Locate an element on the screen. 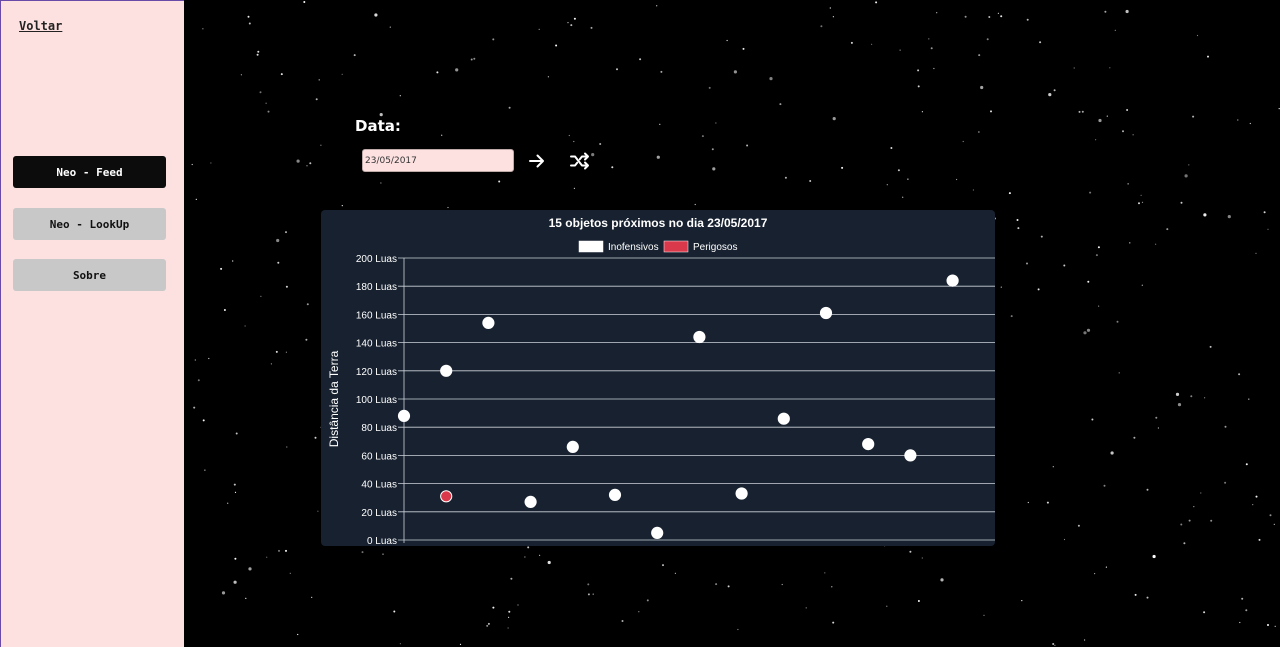 The width and height of the screenshot is (1280, 647). nav-button-sobre: Sobre is located at coordinates (89, 275).